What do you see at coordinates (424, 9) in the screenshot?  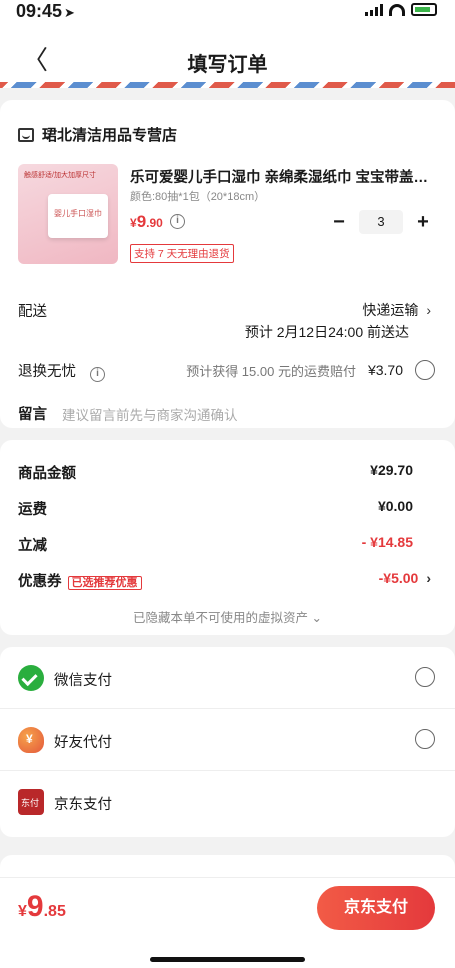 I see `battery-icon` at bounding box center [424, 9].